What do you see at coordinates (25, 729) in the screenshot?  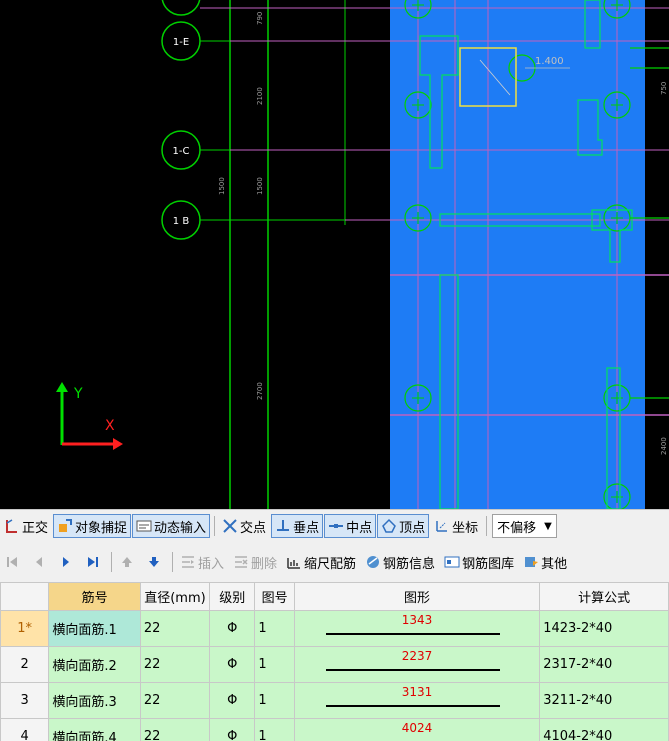 I see `row-number: 4` at bounding box center [25, 729].